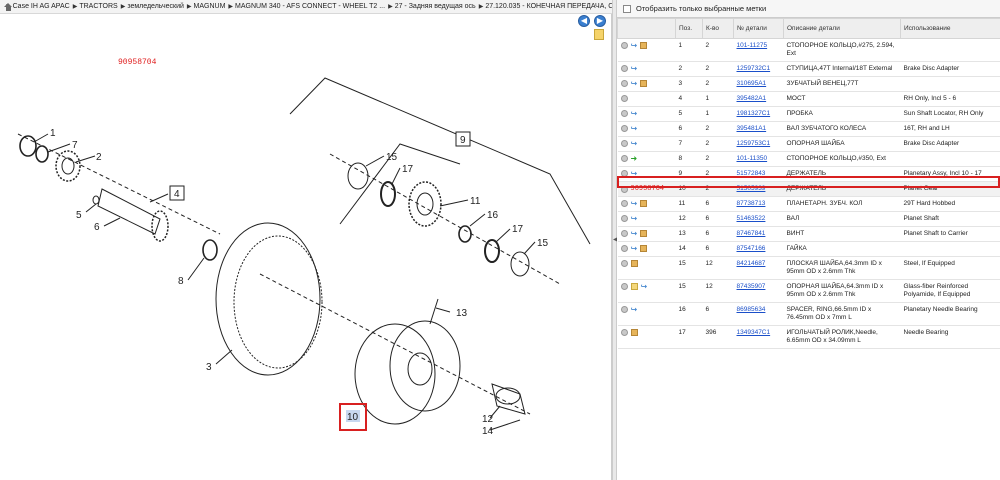 This screenshot has height=480, width=1000. Describe the element at coordinates (758, 219) in the screenshot. I see `cell-part: 51463522` at that location.